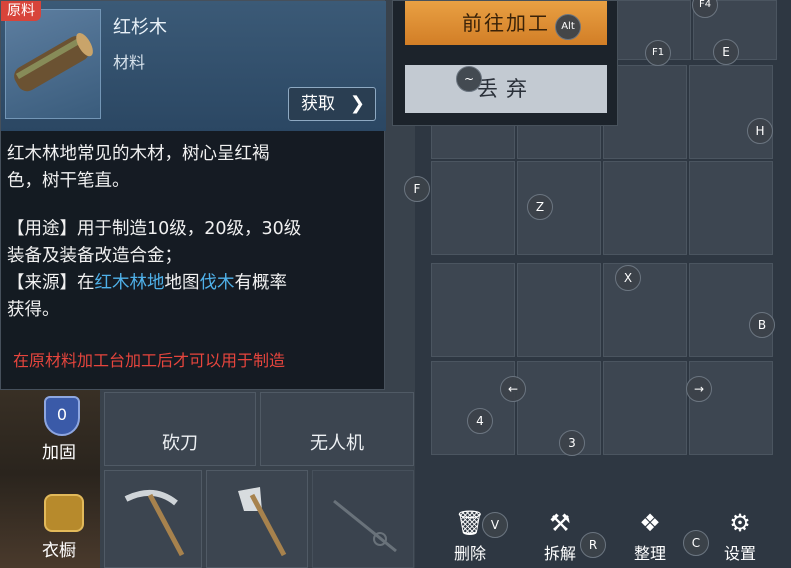  Describe the element at coordinates (568, 27) in the screenshot. I see `key-hint-alt: Alt` at that location.